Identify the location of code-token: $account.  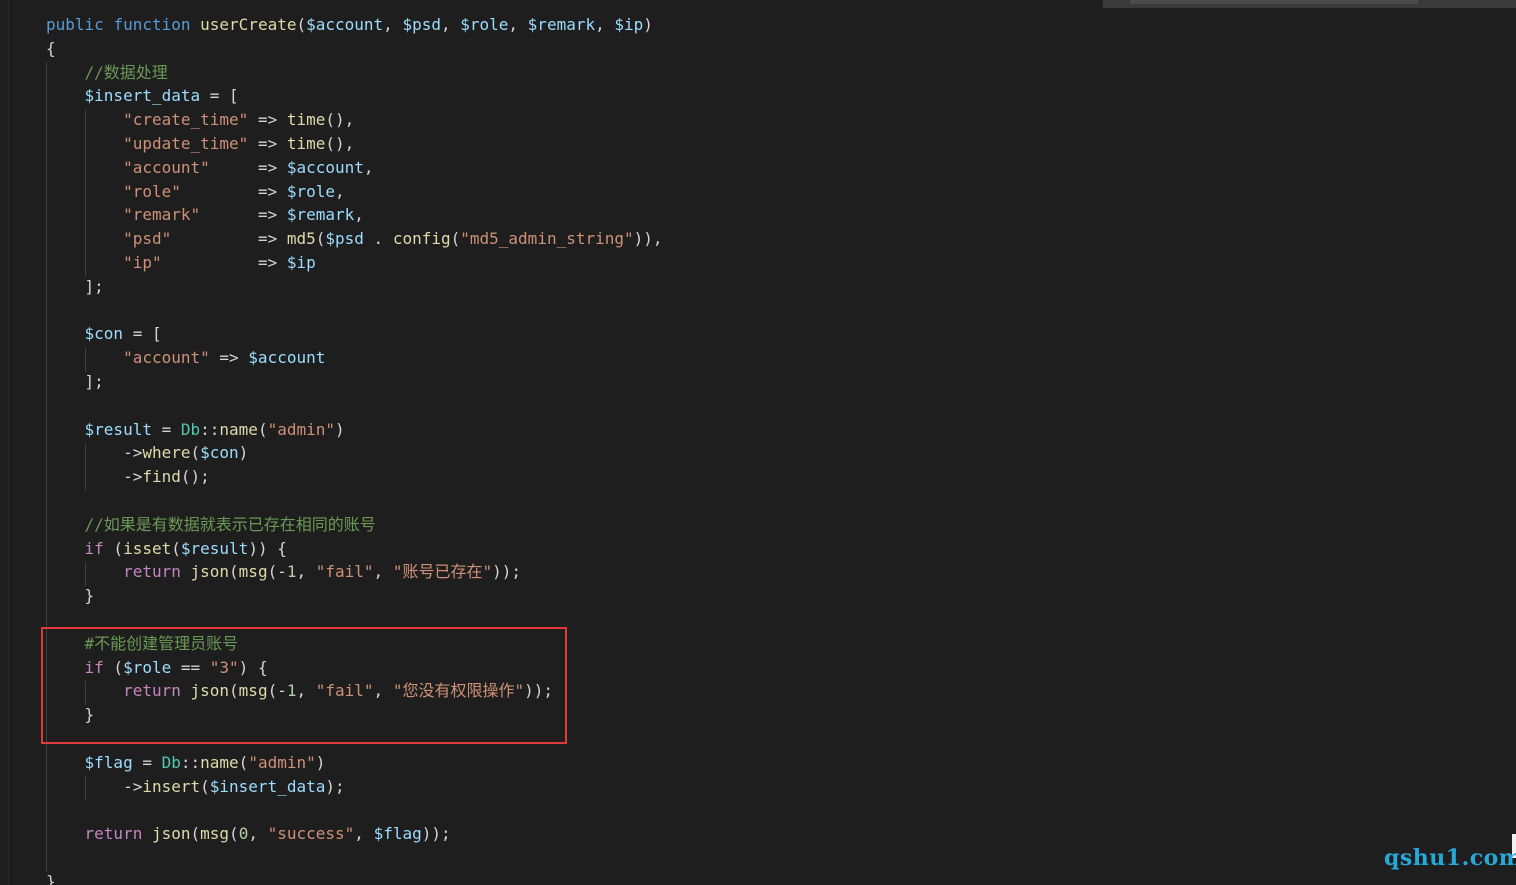
(345, 24).